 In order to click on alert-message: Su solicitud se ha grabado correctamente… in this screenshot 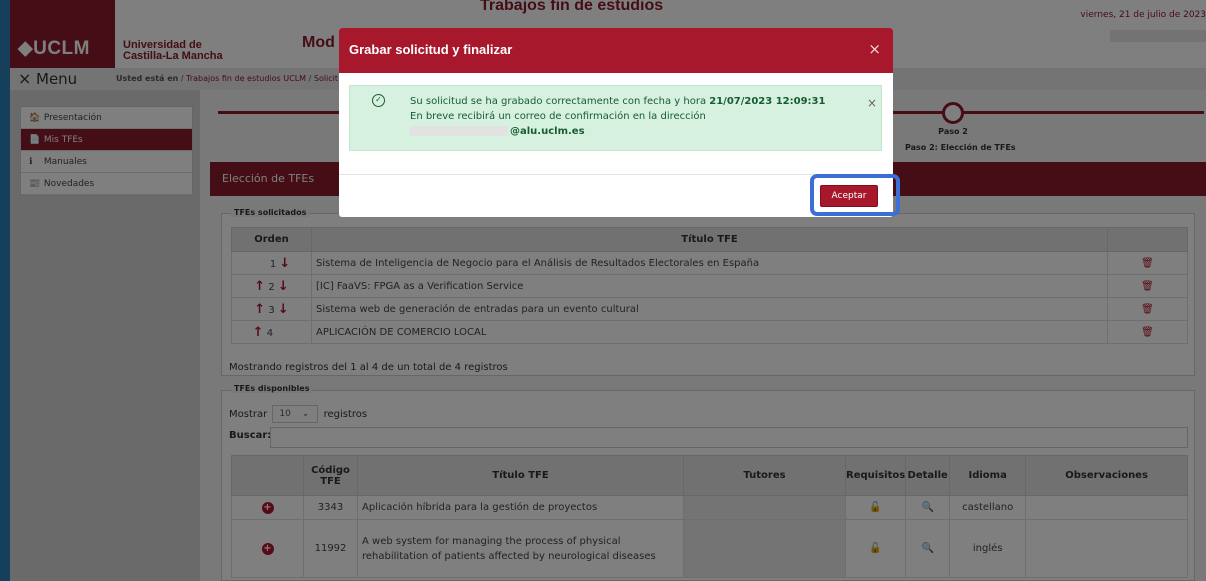, I will do `click(617, 116)`.